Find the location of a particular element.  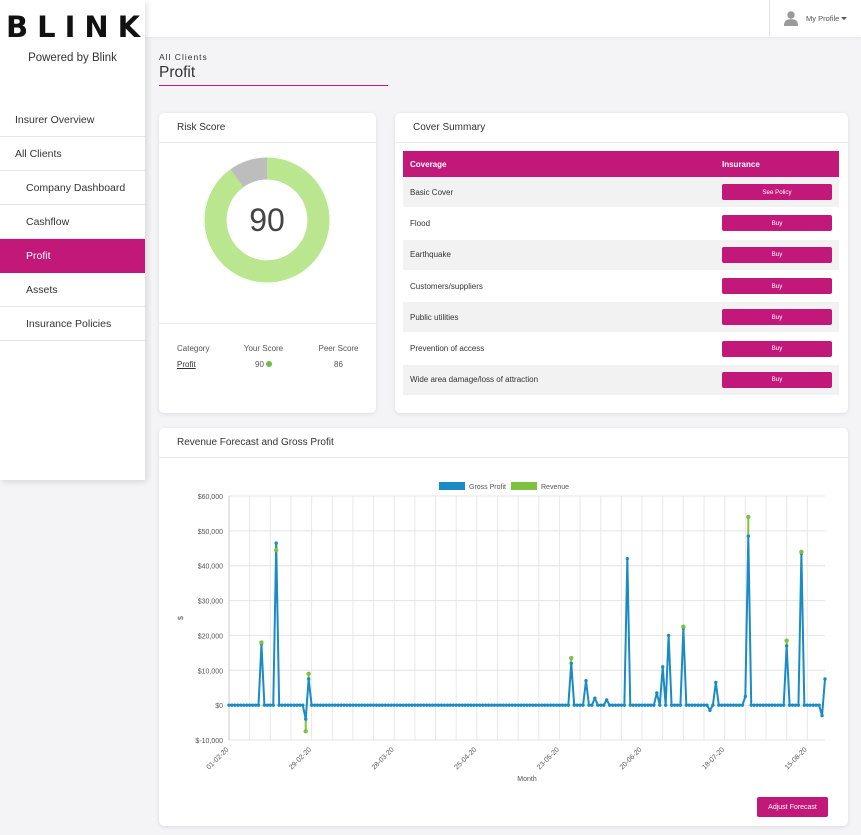

see-policy-button: See Policy is located at coordinates (777, 192).